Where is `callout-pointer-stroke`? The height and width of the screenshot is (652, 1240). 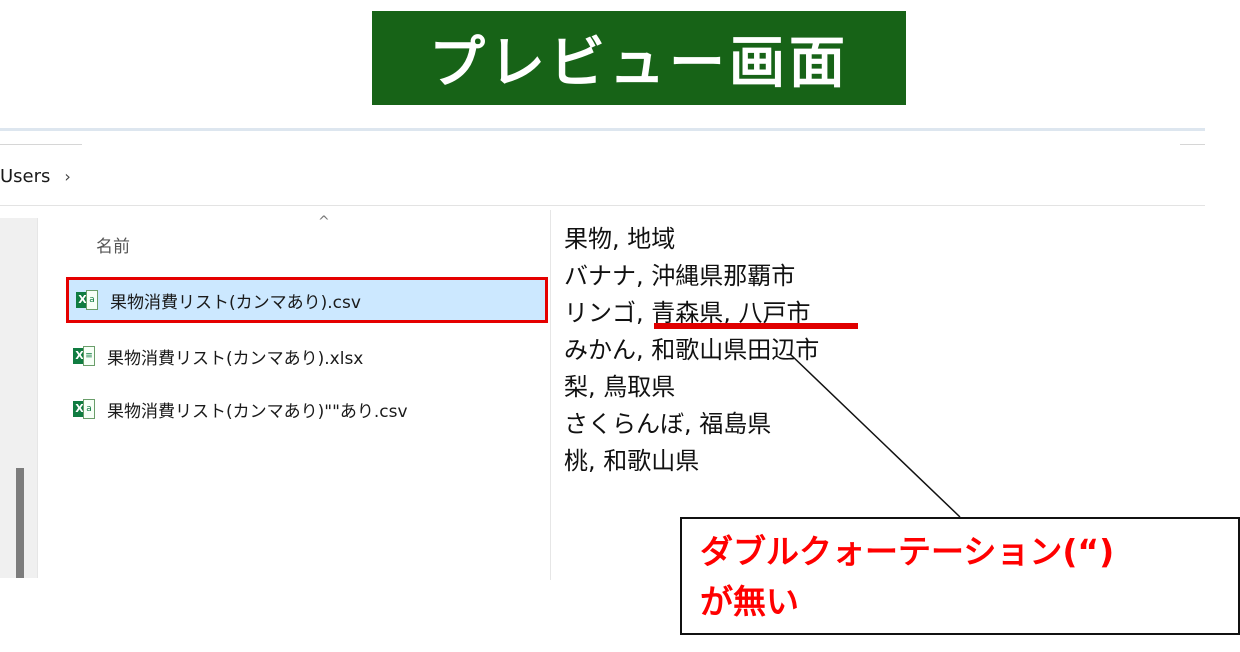
callout-pointer-stroke is located at coordinates (875, 435).